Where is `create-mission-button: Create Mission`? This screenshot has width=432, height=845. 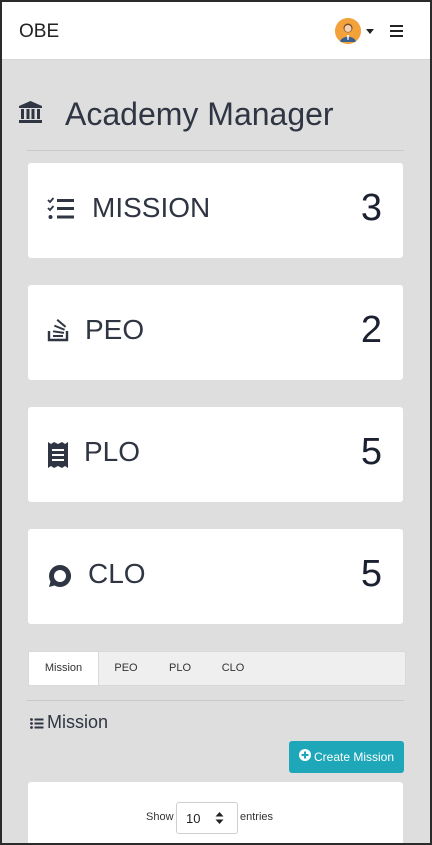
create-mission-button: Create Mission is located at coordinates (346, 757).